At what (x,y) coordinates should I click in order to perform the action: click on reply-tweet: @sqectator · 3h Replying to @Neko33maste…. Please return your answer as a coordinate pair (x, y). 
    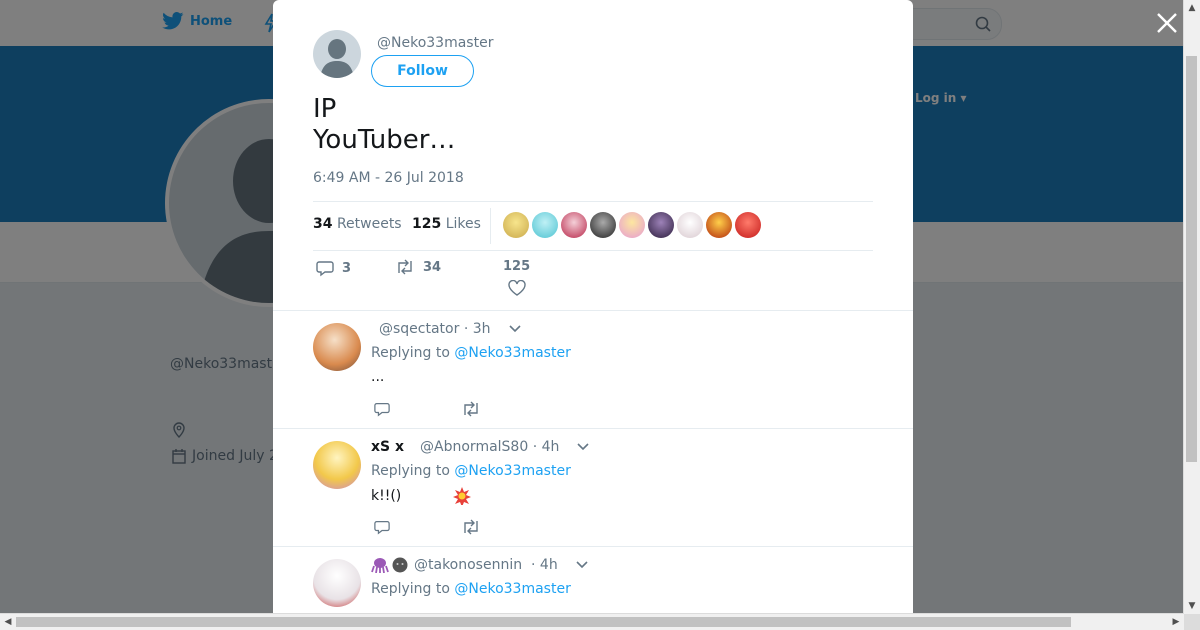
    Looking at the image, I should click on (593, 369).